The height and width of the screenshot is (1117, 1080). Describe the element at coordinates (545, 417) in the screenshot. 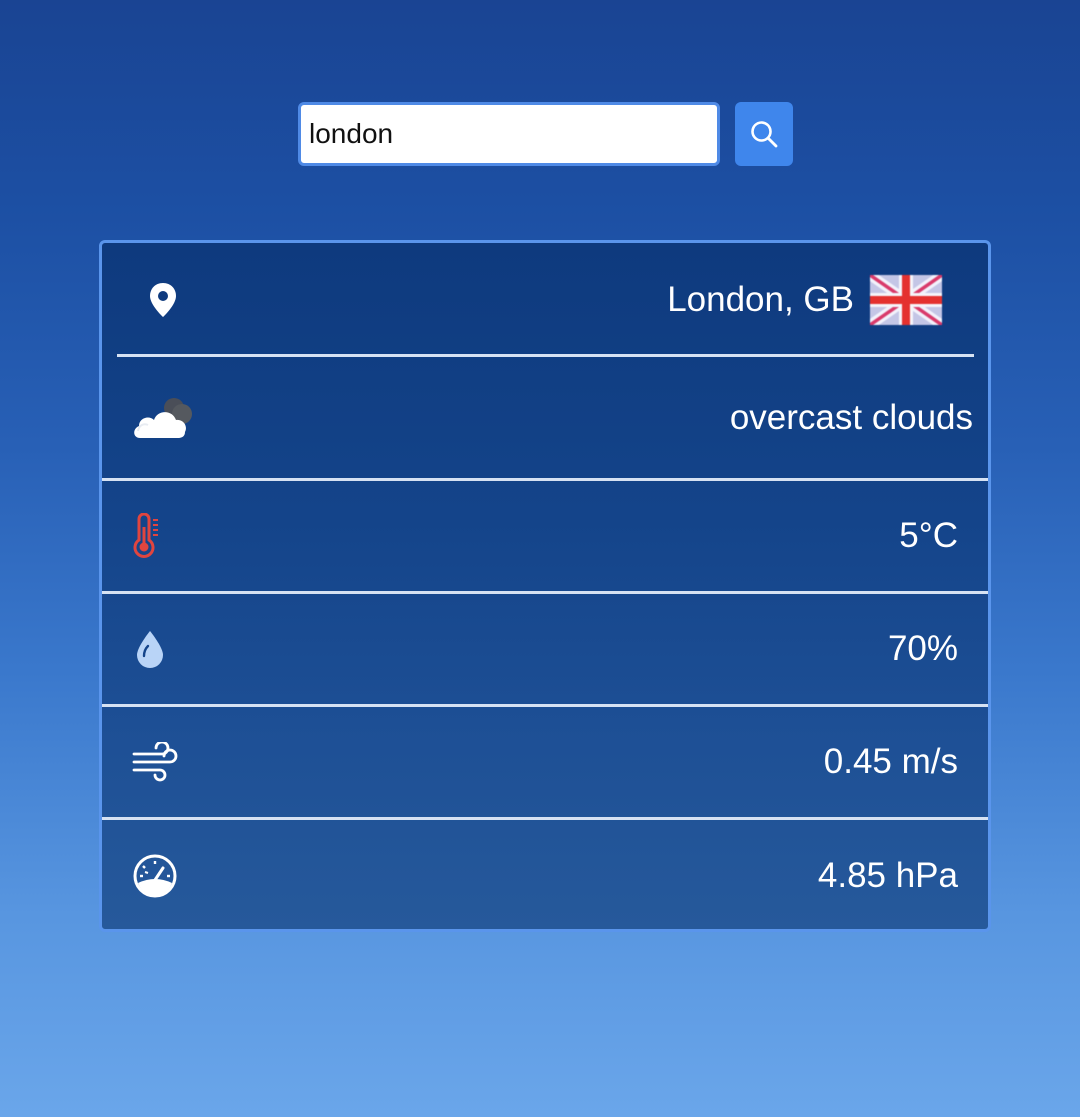

I see `description-row: overcast clouds` at that location.